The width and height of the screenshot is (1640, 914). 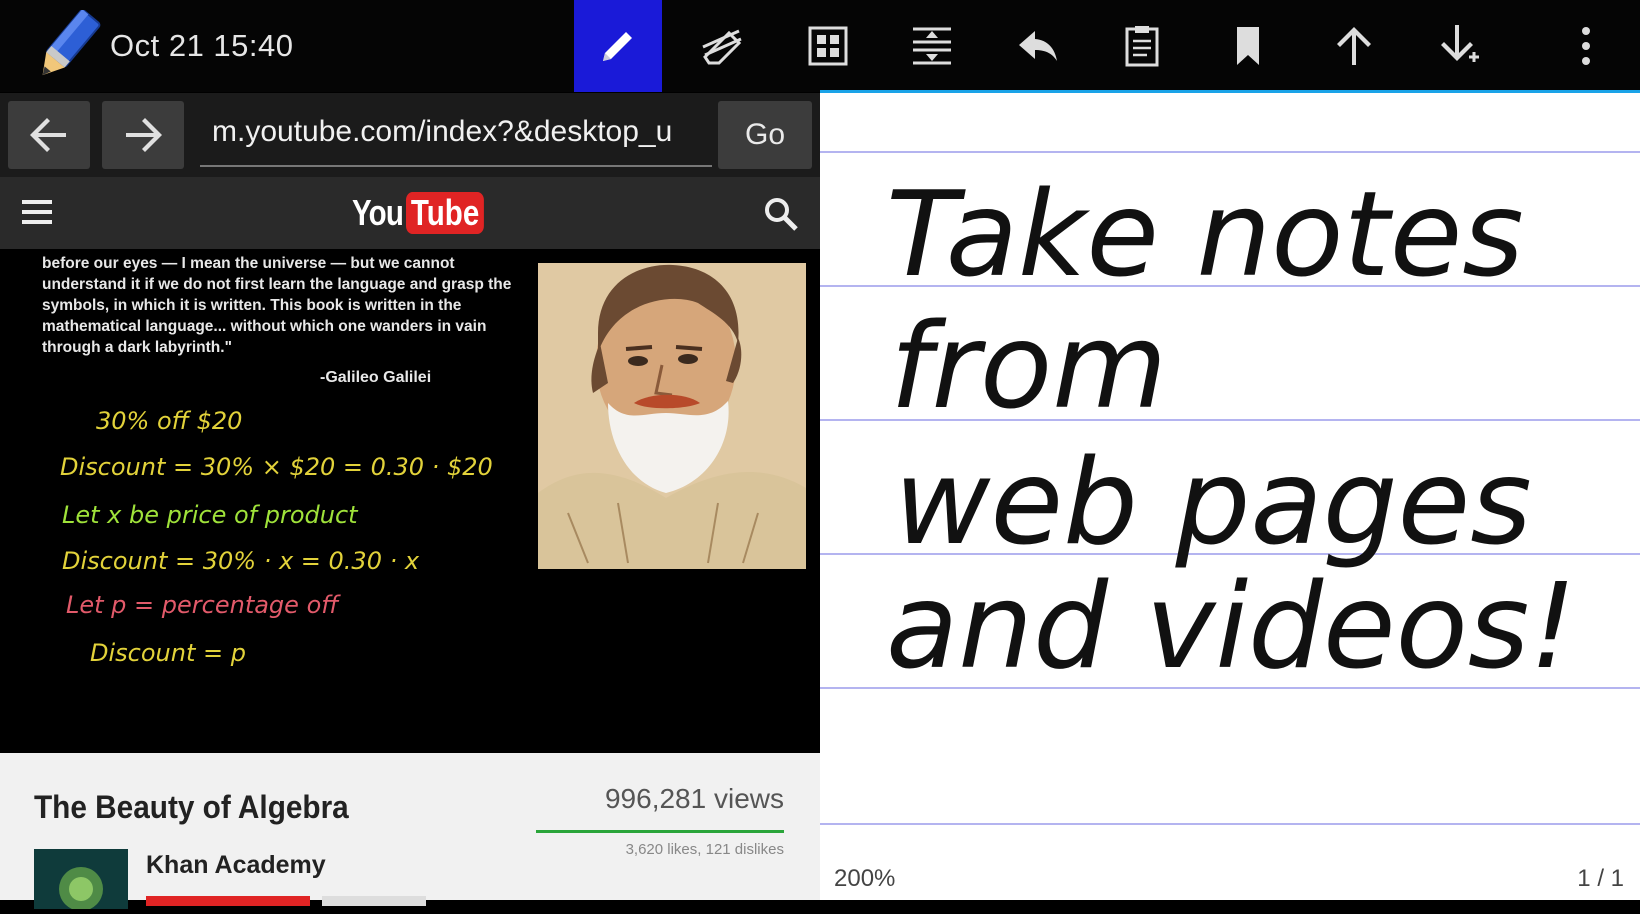 What do you see at coordinates (67, 45) in the screenshot?
I see `app-logo-pencil-icon` at bounding box center [67, 45].